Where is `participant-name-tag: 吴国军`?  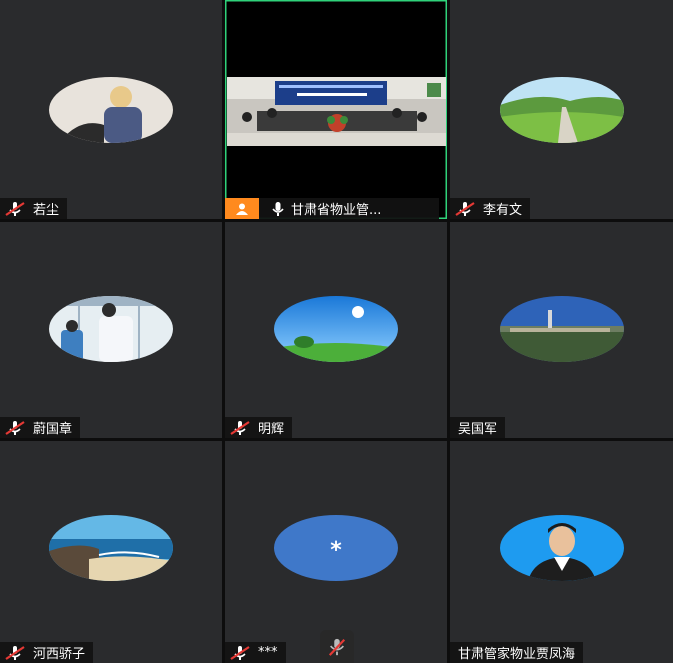 participant-name-tag: 吴国军 is located at coordinates (478, 427).